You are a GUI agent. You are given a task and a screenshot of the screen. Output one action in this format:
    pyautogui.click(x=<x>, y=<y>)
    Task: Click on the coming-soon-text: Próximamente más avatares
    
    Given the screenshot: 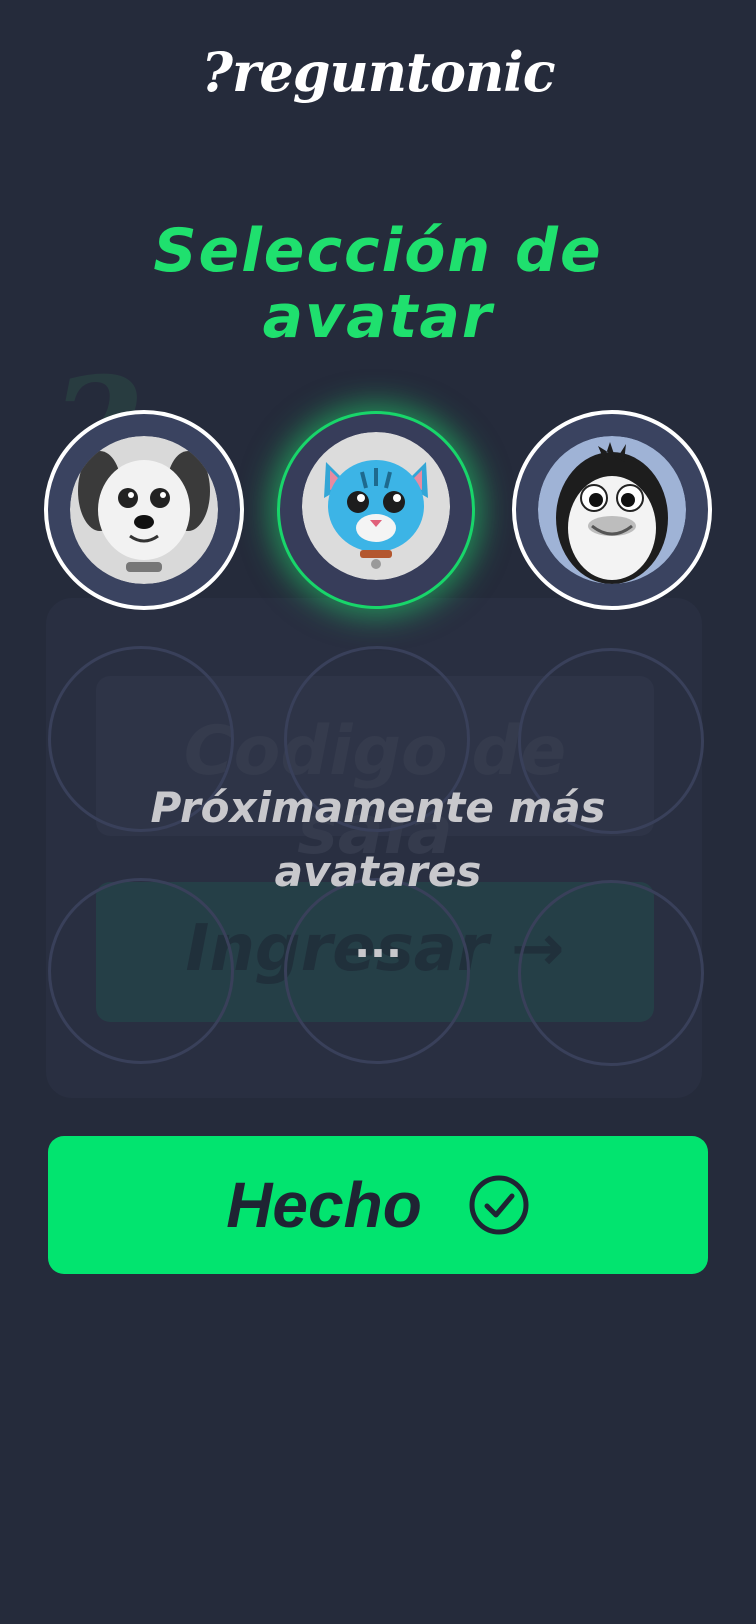 What is the action you would take?
    pyautogui.click(x=378, y=839)
    